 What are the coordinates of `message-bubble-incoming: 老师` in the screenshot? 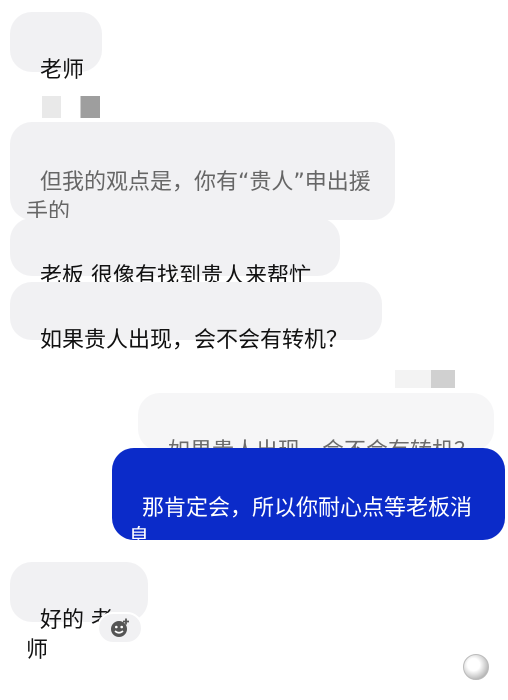 It's located at (56, 47).